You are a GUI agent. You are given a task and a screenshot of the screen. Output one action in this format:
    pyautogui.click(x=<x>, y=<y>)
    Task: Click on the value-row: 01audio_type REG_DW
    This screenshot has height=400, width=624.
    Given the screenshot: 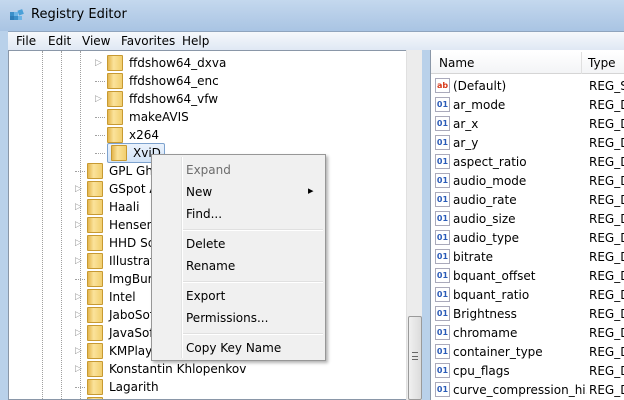 What is the action you would take?
    pyautogui.click(x=529, y=237)
    